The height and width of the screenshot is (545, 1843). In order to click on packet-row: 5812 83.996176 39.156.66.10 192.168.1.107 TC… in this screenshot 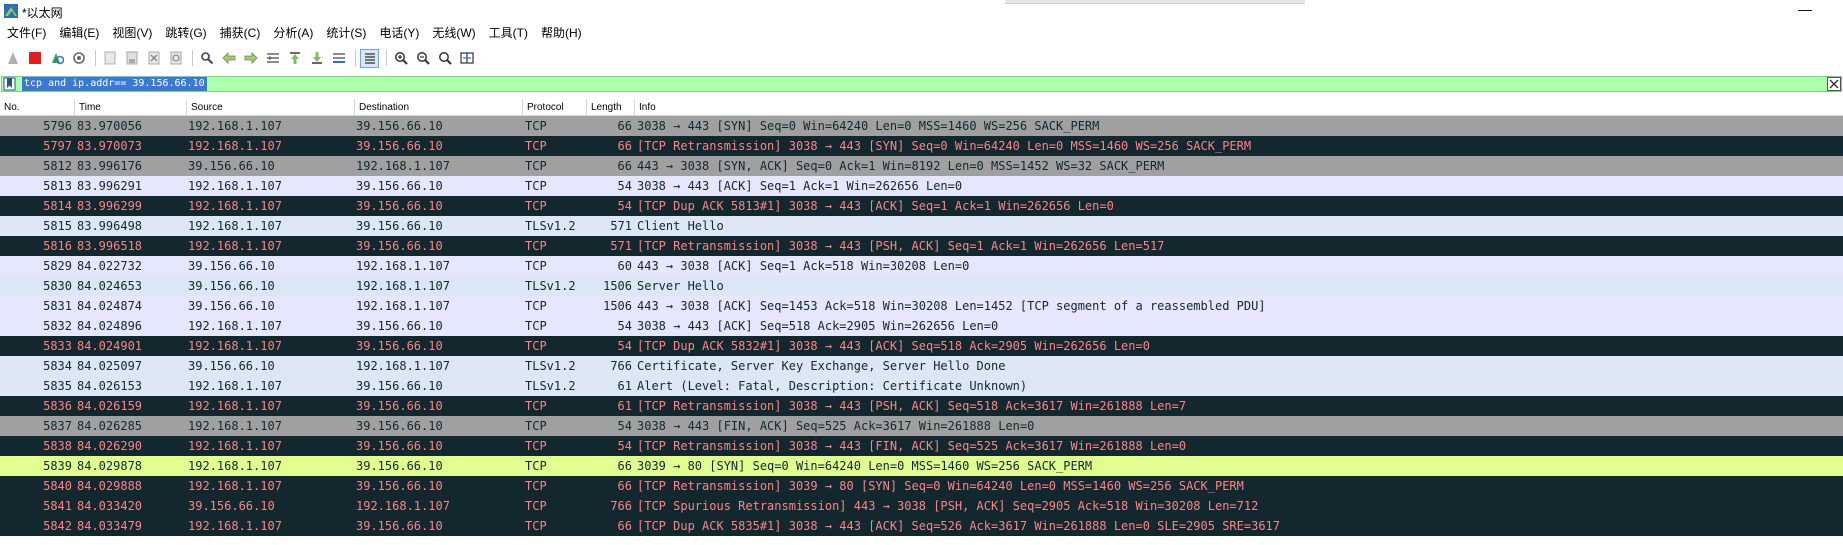, I will do `click(921, 166)`.